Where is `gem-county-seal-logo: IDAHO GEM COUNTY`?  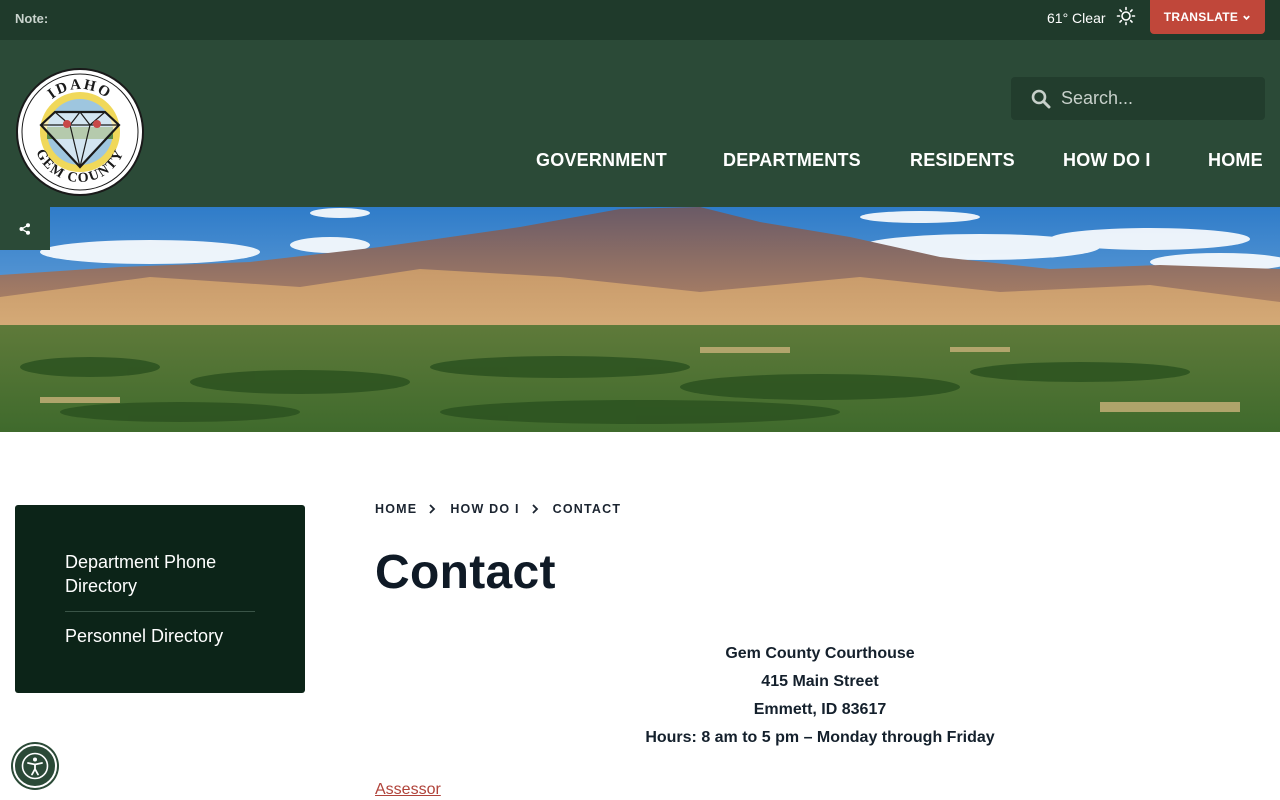
gem-county-seal-logo: IDAHO GEM COUNTY is located at coordinates (80, 132).